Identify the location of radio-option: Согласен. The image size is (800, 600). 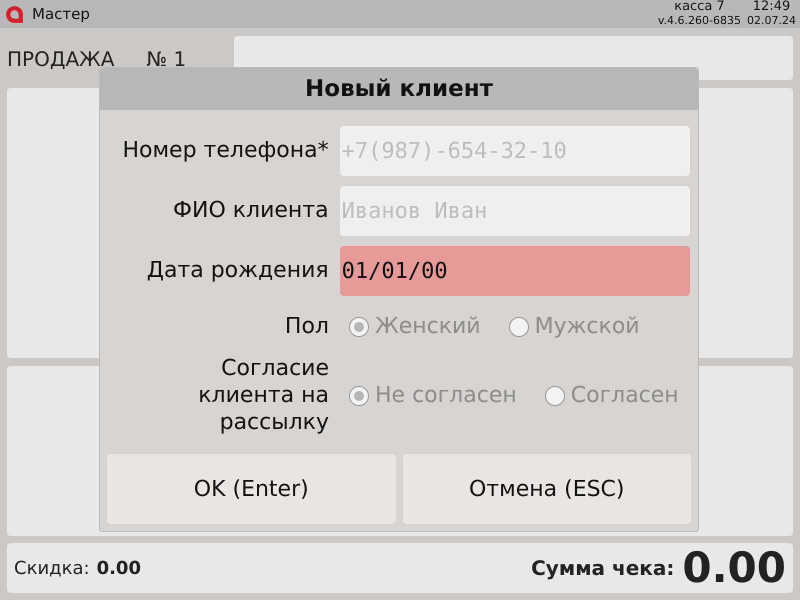
(611, 395).